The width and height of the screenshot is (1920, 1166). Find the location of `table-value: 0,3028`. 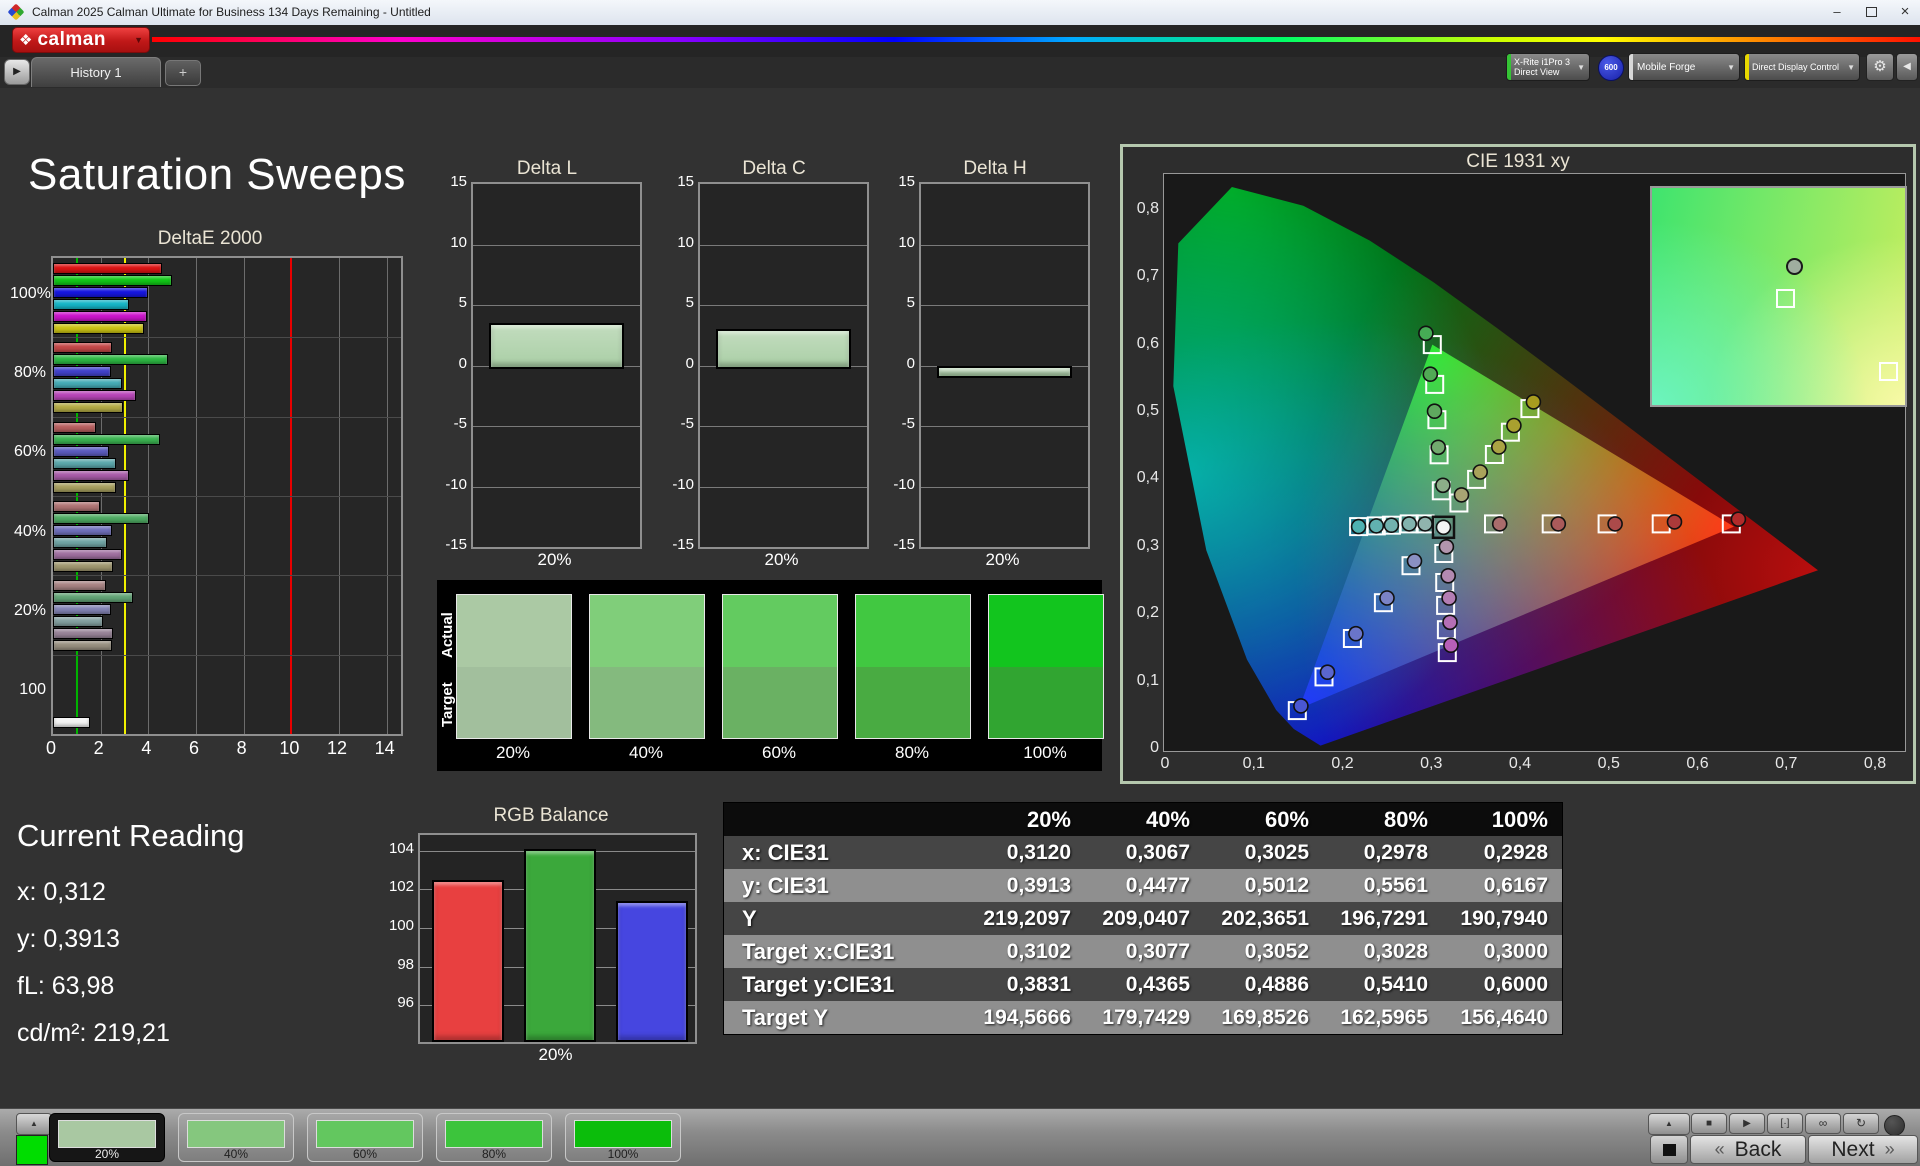

table-value: 0,3028 is located at coordinates (1395, 951).